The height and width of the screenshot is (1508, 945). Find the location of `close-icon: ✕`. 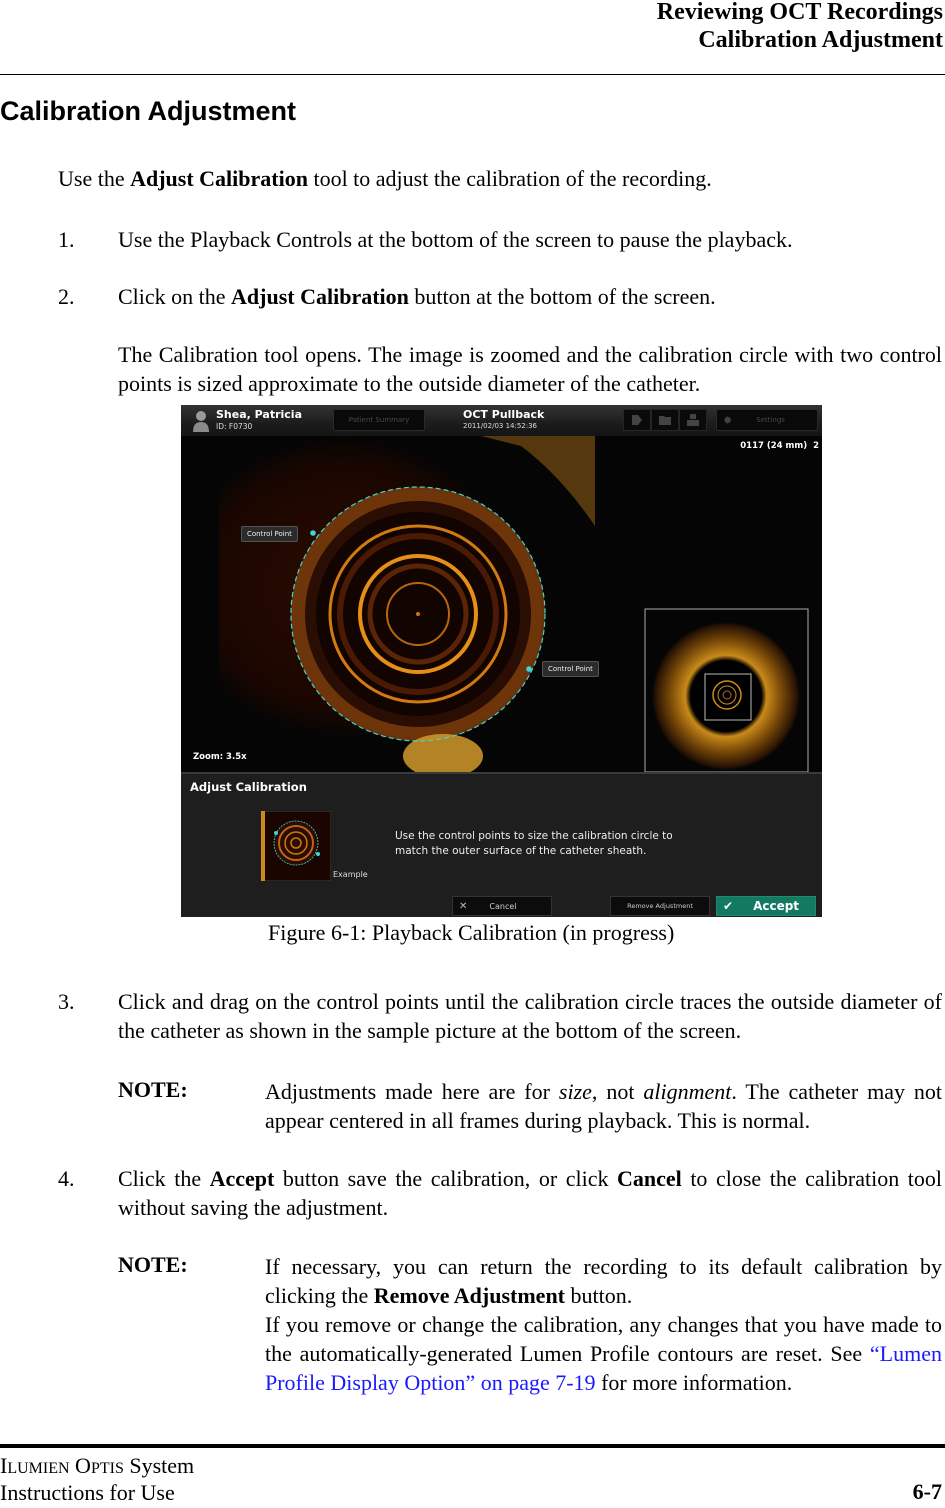

close-icon: ✕ is located at coordinates (463, 906).